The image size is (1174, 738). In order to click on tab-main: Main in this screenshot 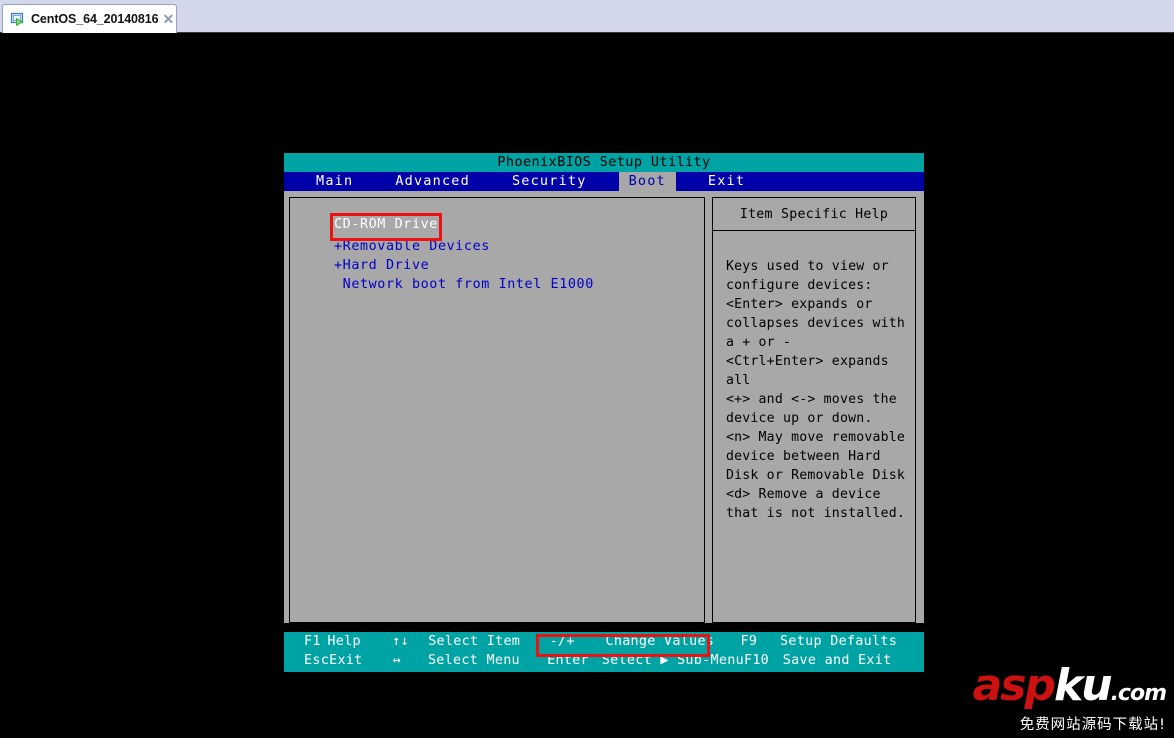, I will do `click(334, 181)`.